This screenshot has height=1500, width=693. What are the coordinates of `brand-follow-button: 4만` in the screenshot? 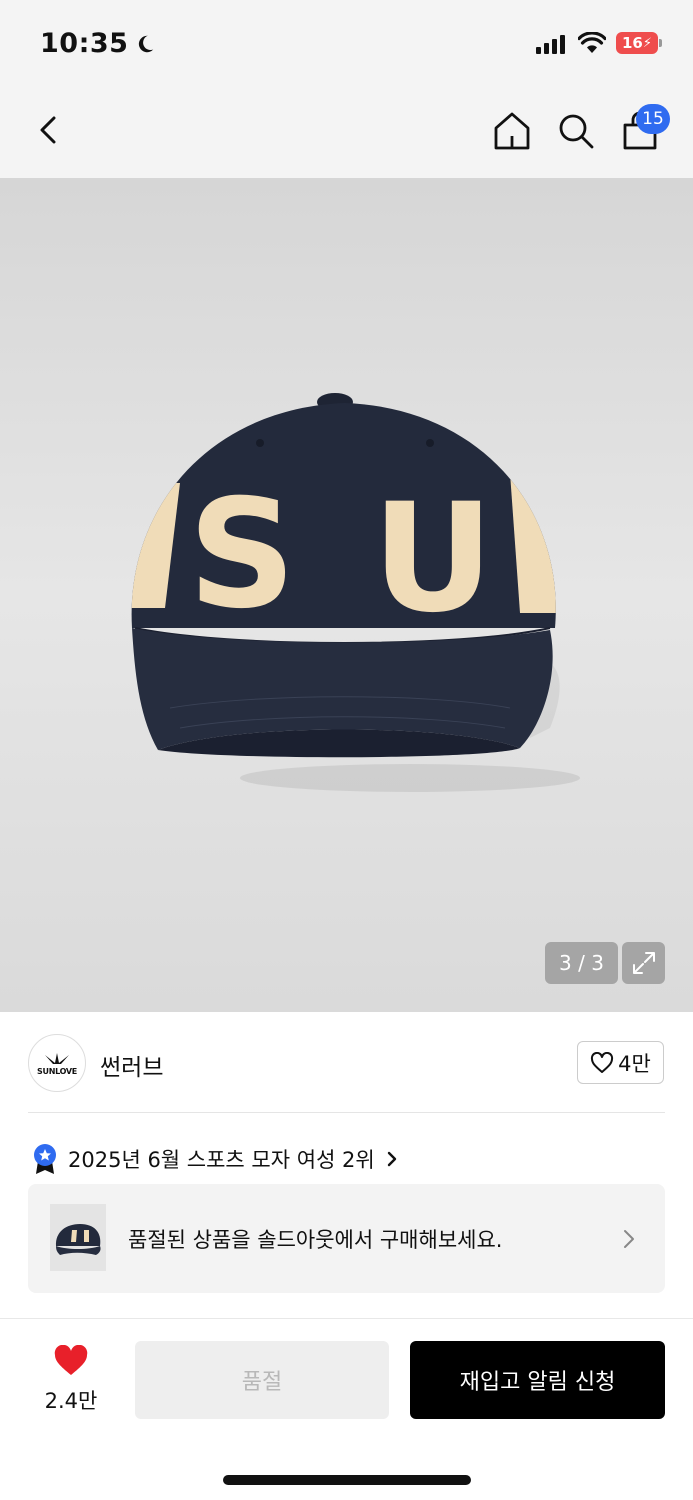 It's located at (620, 1062).